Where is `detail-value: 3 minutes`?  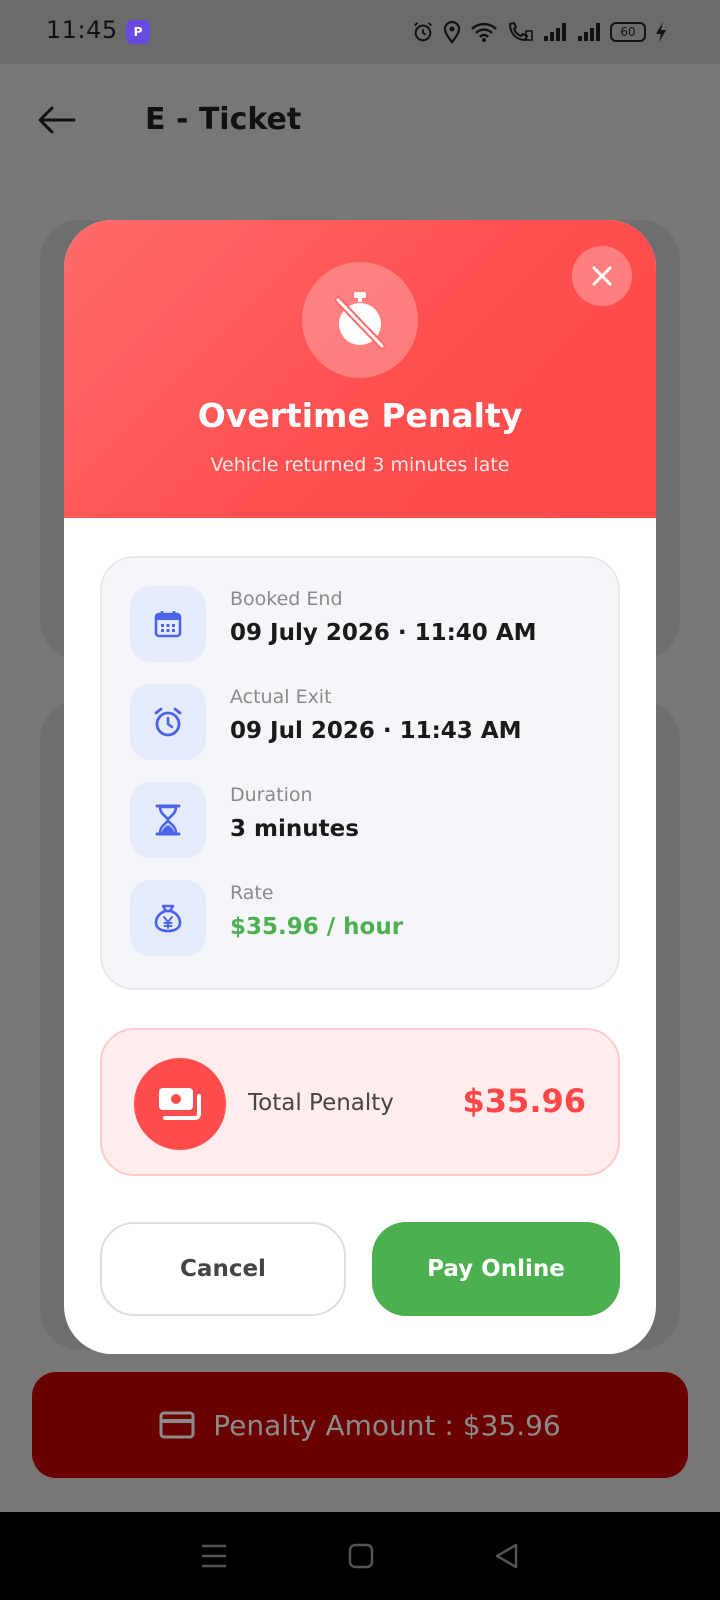
detail-value: 3 minutes is located at coordinates (294, 829).